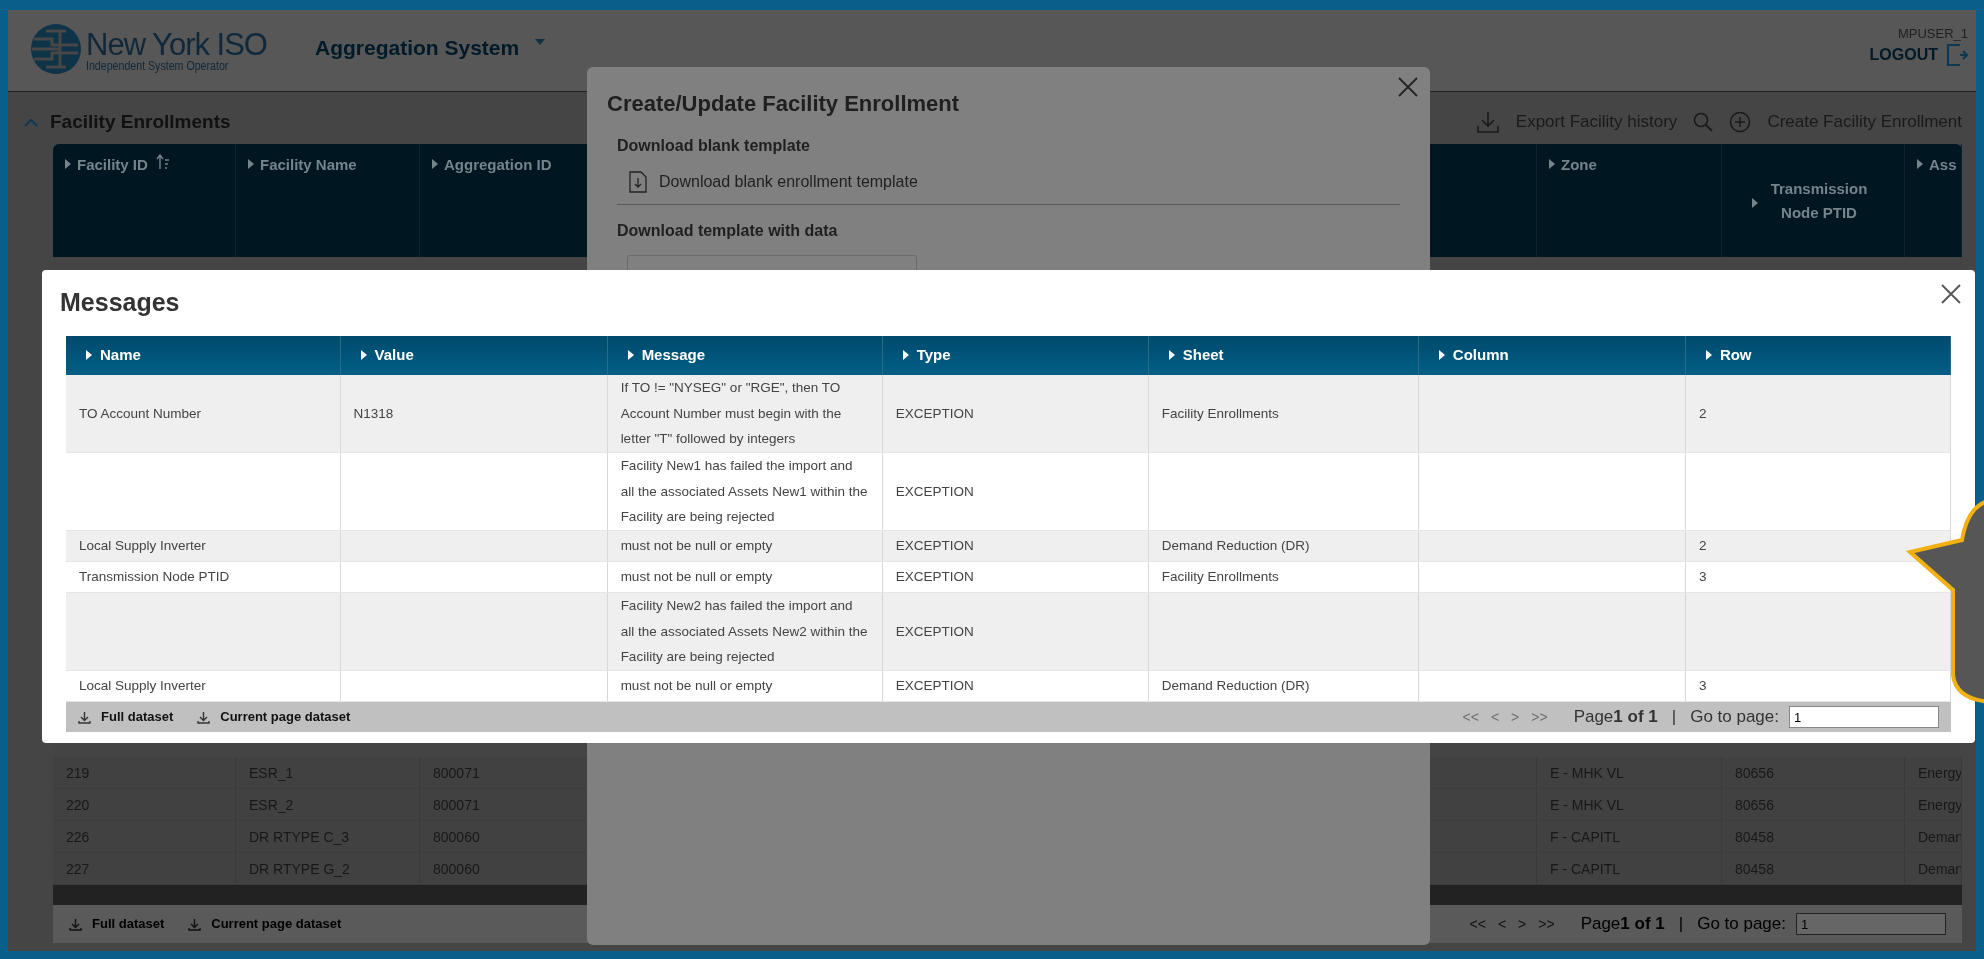  I want to click on table-cell: 2, so click(1818, 413).